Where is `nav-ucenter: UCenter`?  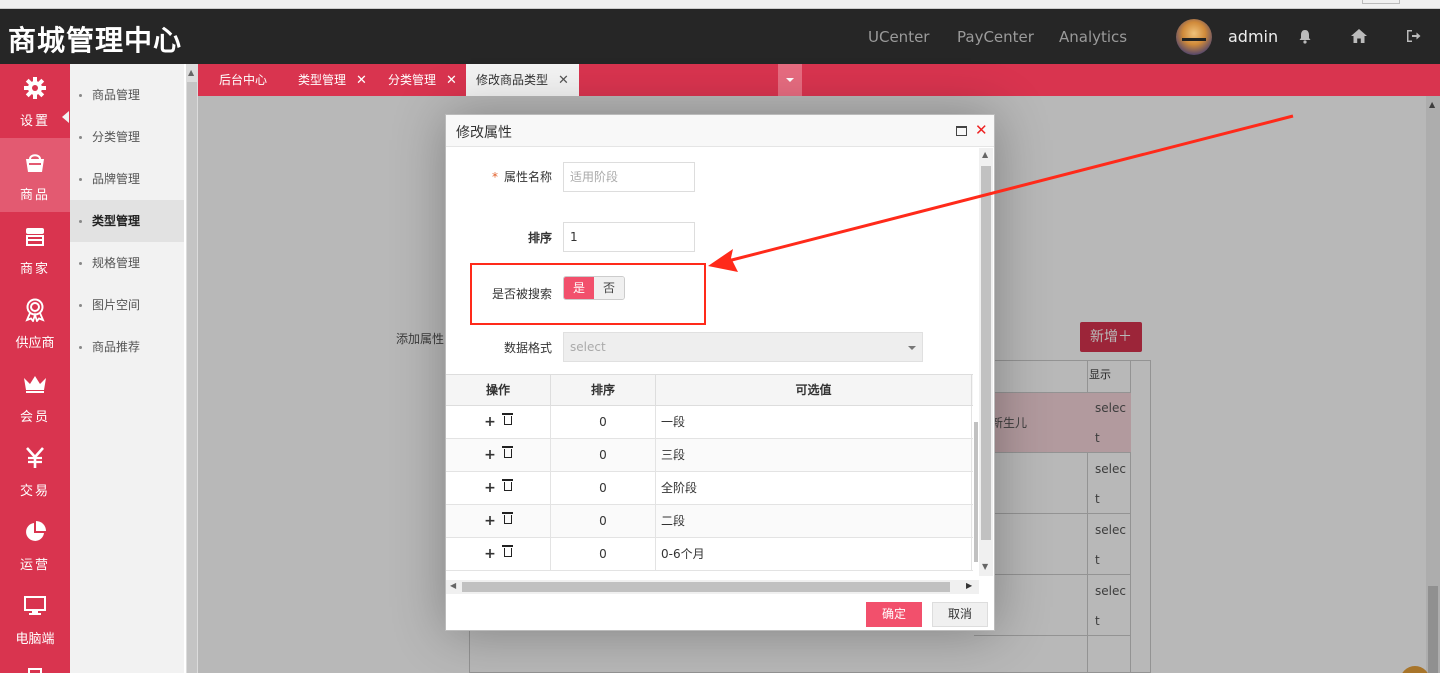
nav-ucenter: UCenter is located at coordinates (898, 37).